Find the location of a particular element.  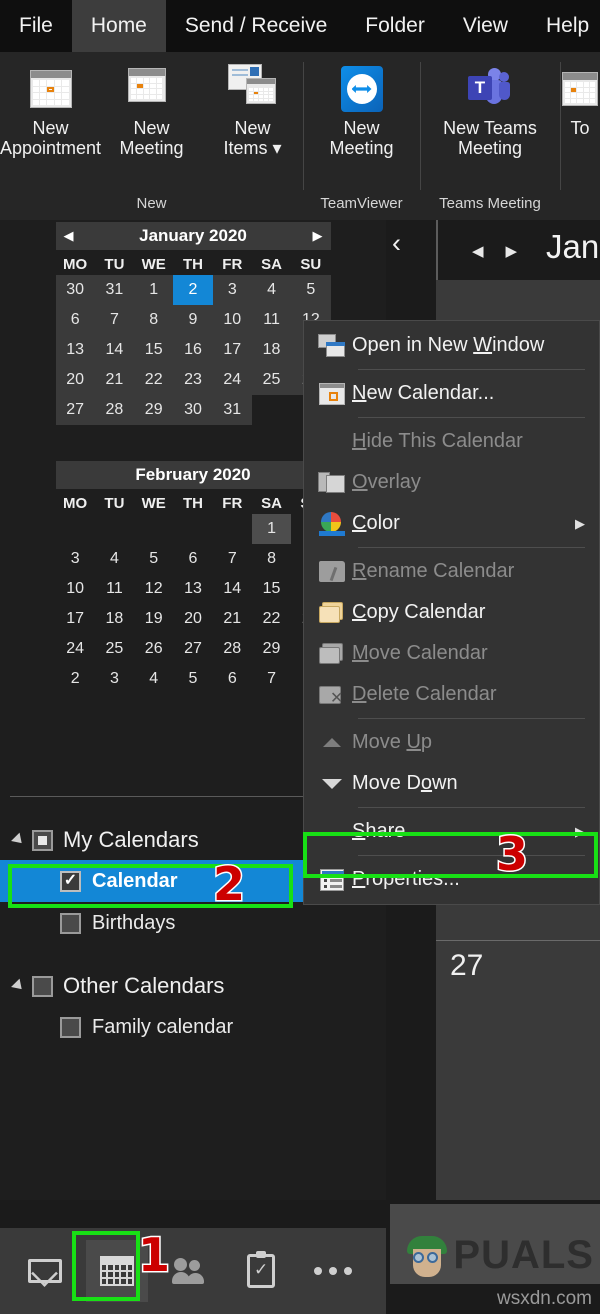

teamviewer-new-meeting-button: New Meeting is located at coordinates (361, 123).